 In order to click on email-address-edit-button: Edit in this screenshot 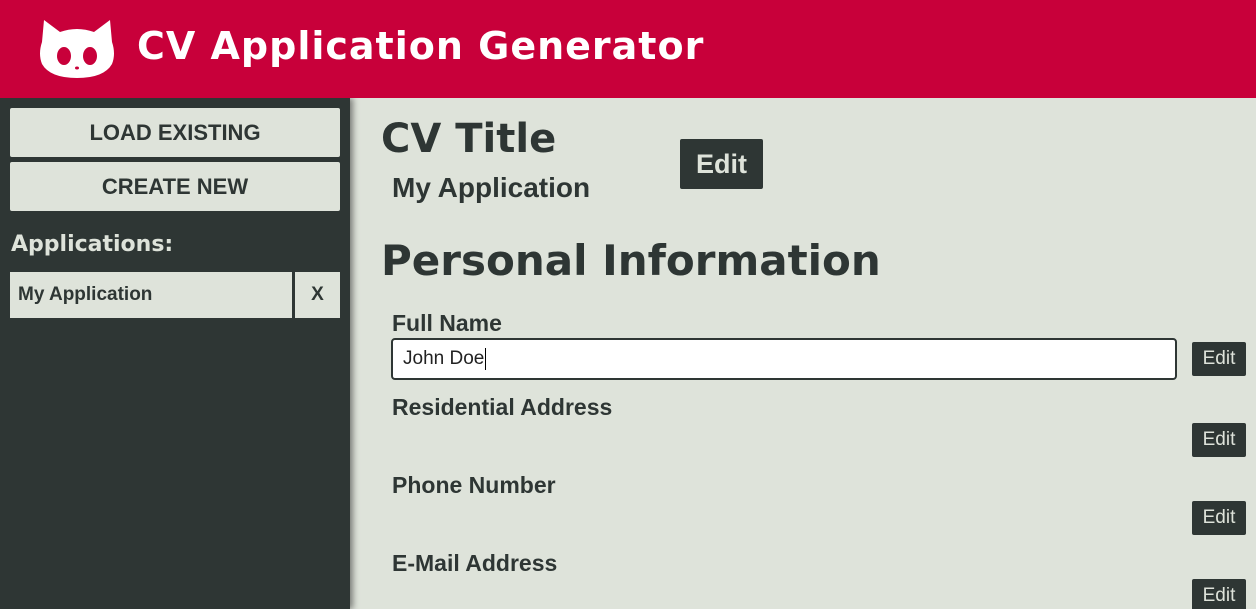, I will do `click(1219, 594)`.